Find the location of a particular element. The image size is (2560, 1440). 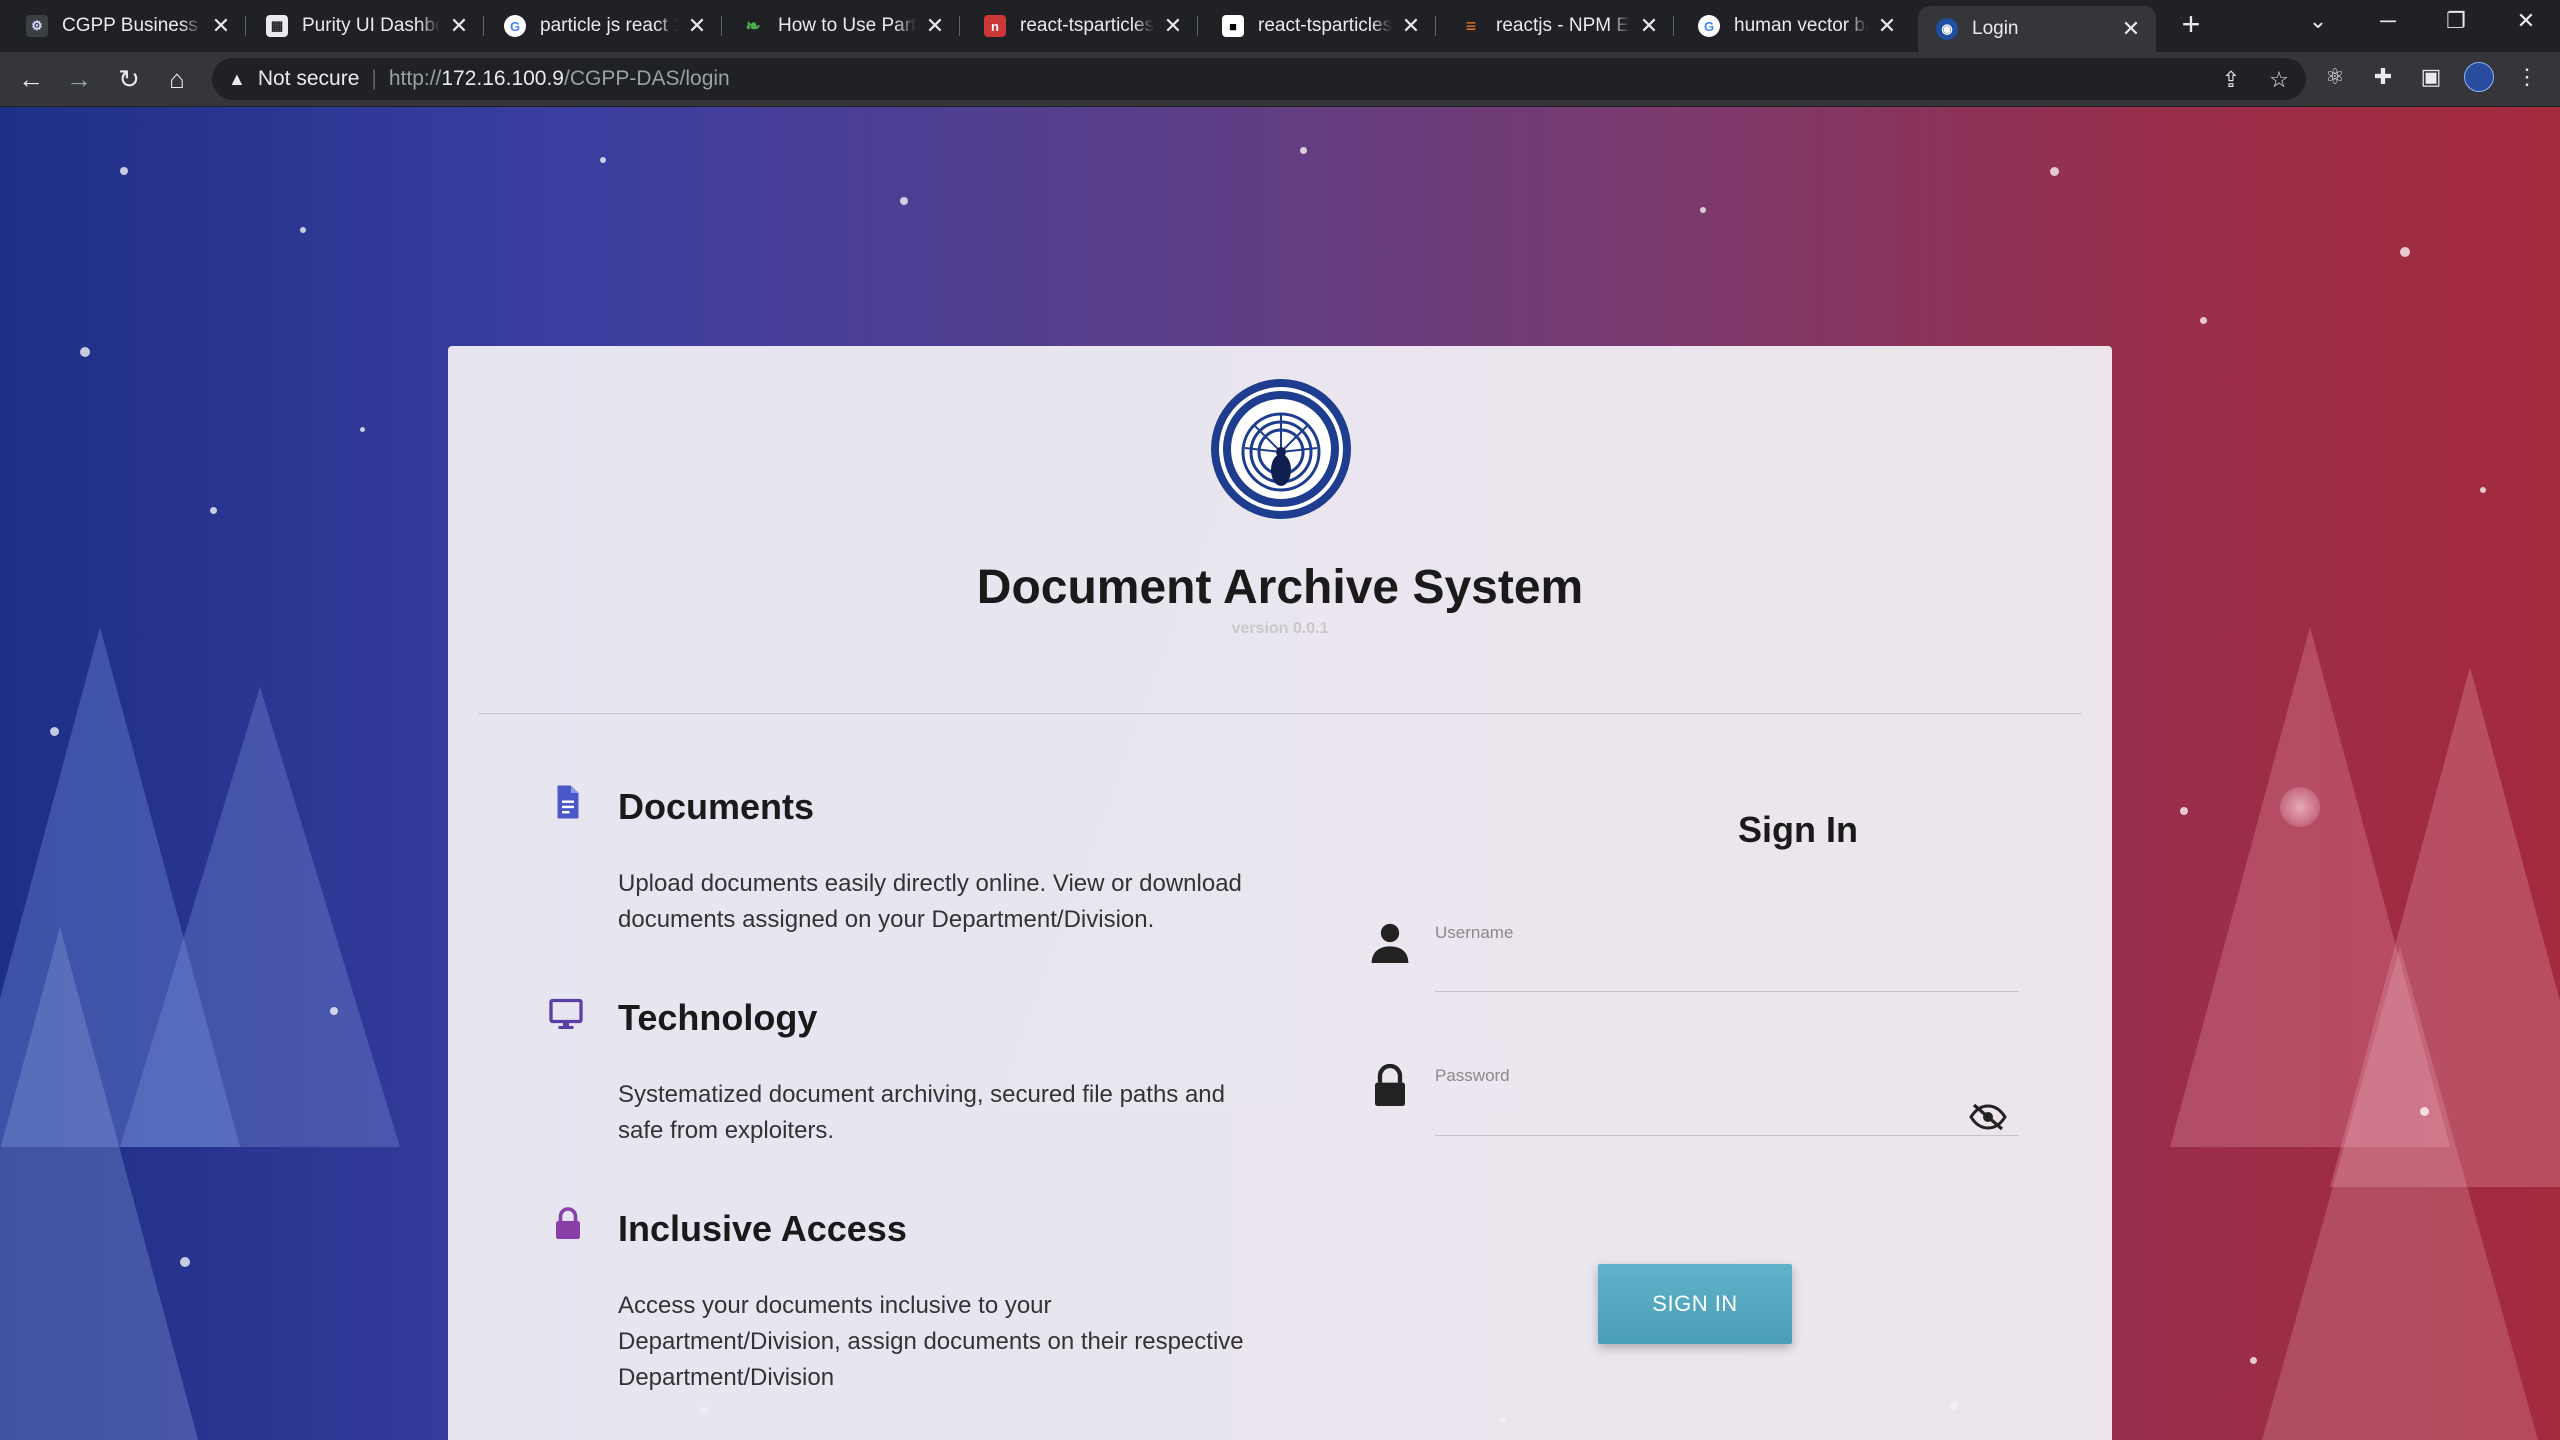

document-icon: ▦ is located at coordinates (277, 26).